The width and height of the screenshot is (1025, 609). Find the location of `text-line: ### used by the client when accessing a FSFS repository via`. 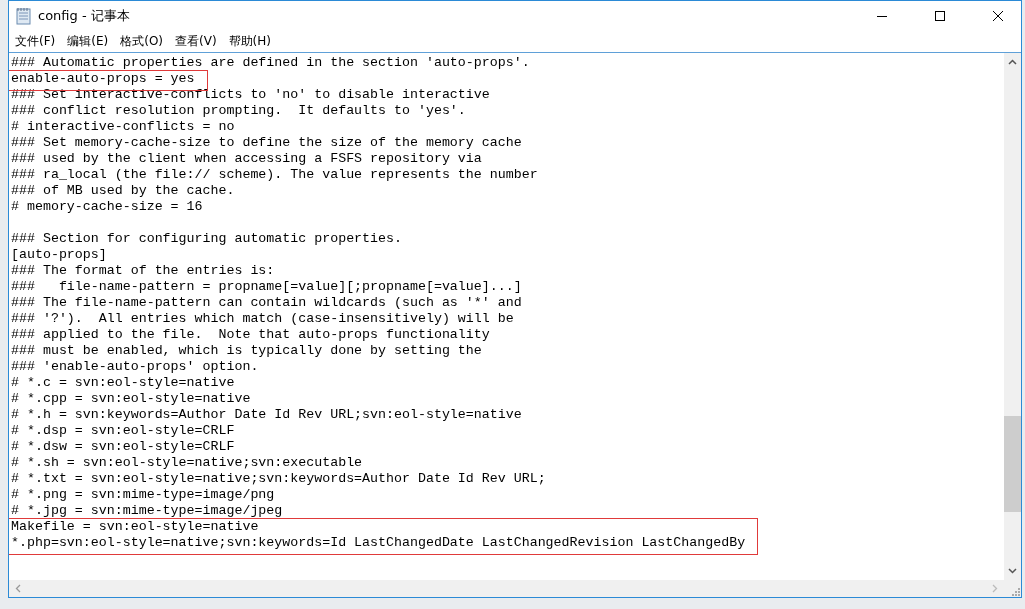

text-line: ### used by the client when accessing a FSFS repository via is located at coordinates (246, 158).